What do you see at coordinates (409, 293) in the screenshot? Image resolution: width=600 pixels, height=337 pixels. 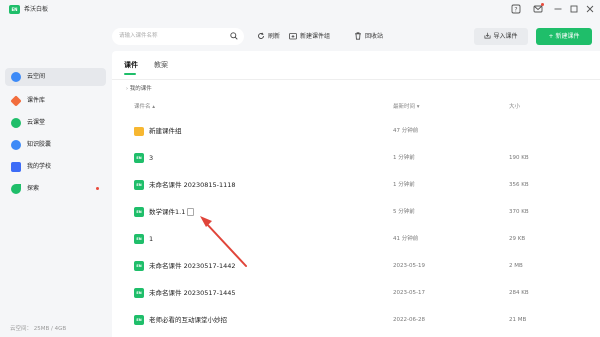 I see `row-time: 2023-05-17` at bounding box center [409, 293].